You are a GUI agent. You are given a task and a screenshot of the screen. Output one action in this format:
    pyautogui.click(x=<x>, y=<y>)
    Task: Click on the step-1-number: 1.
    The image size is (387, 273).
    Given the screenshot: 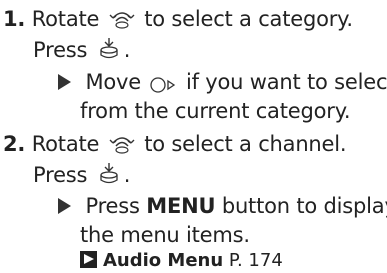 What is the action you would take?
    pyautogui.click(x=14, y=19)
    